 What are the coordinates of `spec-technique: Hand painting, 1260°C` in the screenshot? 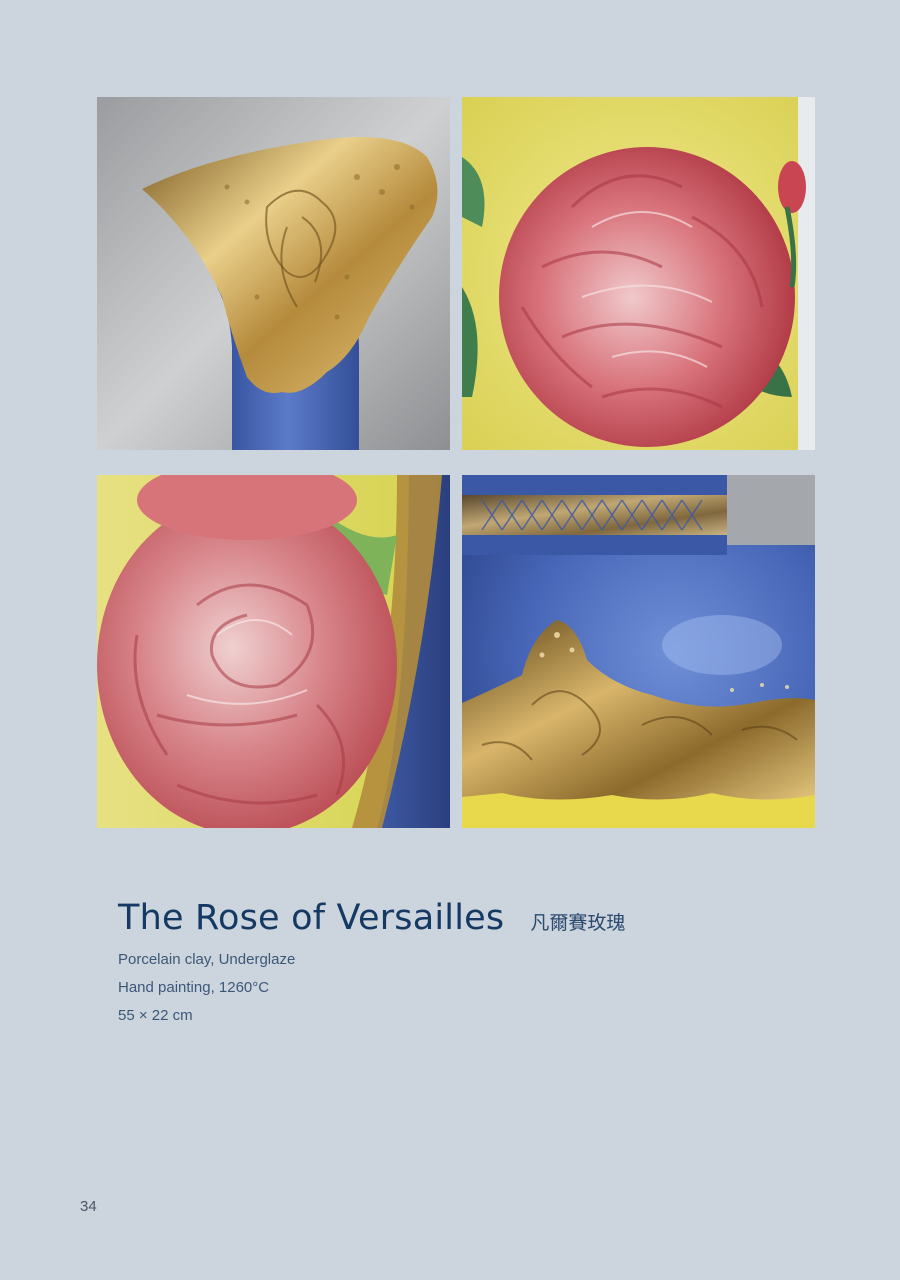 It's located at (194, 987).